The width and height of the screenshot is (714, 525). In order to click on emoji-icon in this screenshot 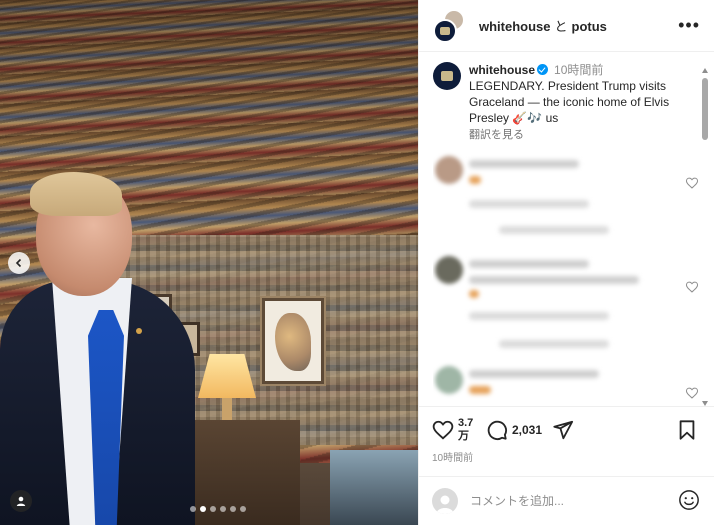, I will do `click(689, 500)`.